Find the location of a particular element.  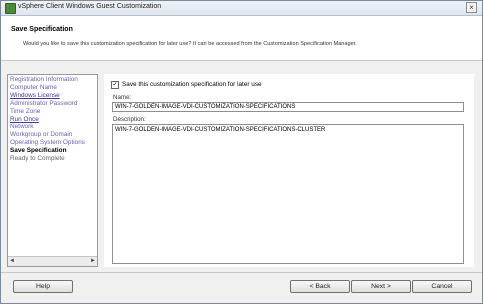

horizontal-scrollbar: ◄ ► is located at coordinates (52, 261).